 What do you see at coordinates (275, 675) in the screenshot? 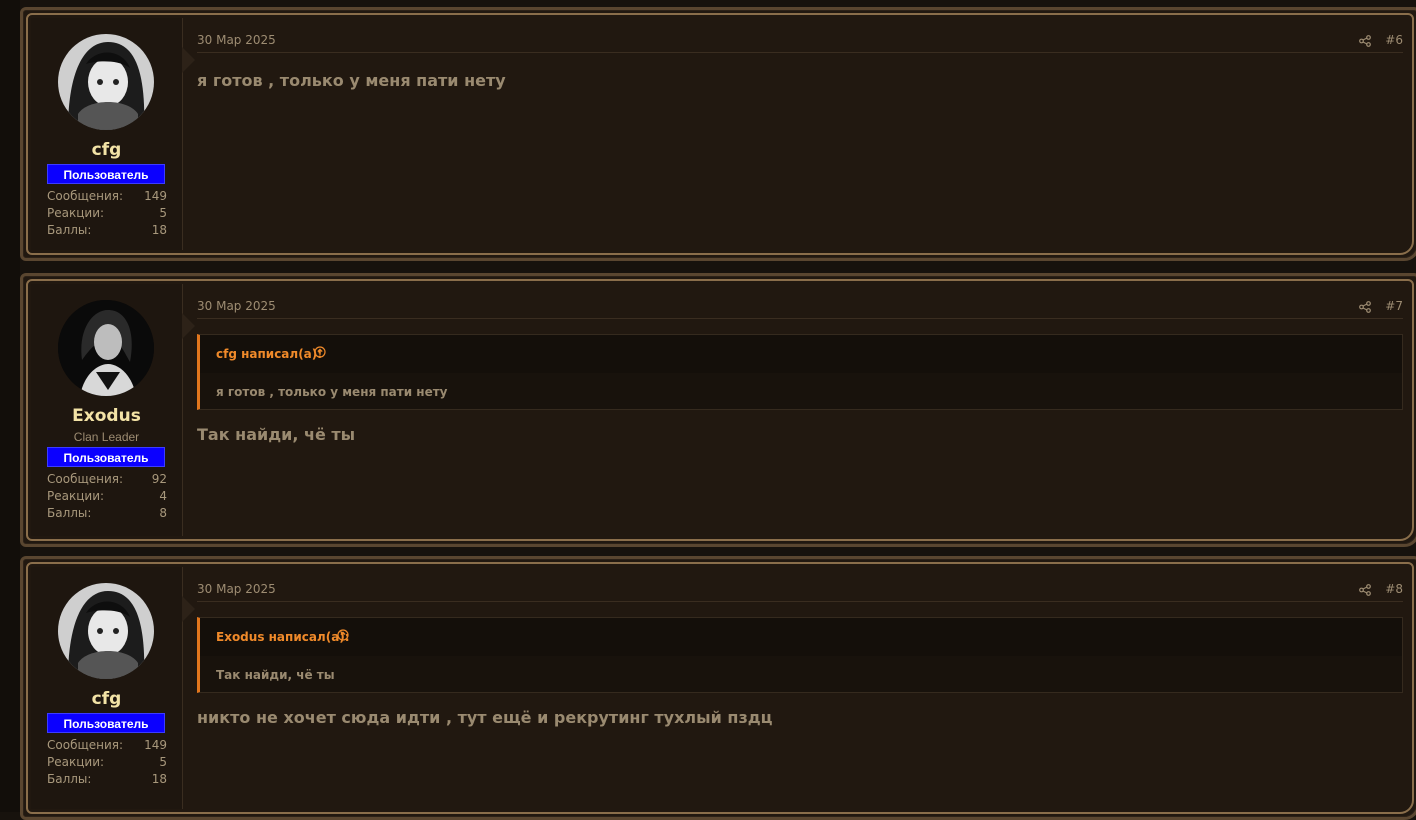
I see `quote-text: Так найди, чё ты` at bounding box center [275, 675].